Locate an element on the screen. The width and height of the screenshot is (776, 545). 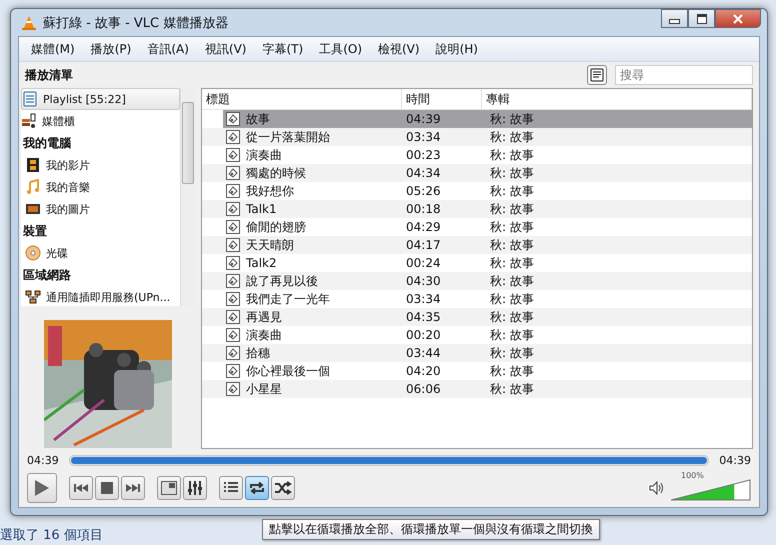
close-icon is located at coordinates (738, 19).